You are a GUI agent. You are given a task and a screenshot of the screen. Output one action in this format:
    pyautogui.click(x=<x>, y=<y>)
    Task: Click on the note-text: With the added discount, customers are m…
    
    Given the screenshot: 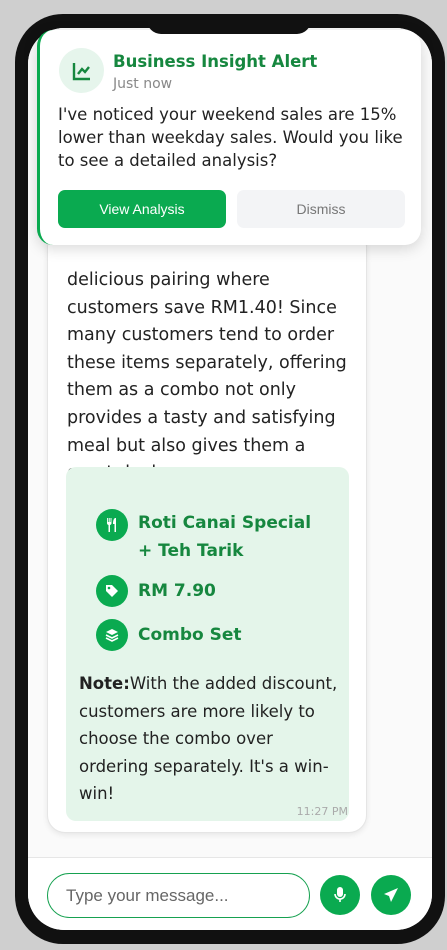 What is the action you would take?
    pyautogui.click(x=208, y=739)
    